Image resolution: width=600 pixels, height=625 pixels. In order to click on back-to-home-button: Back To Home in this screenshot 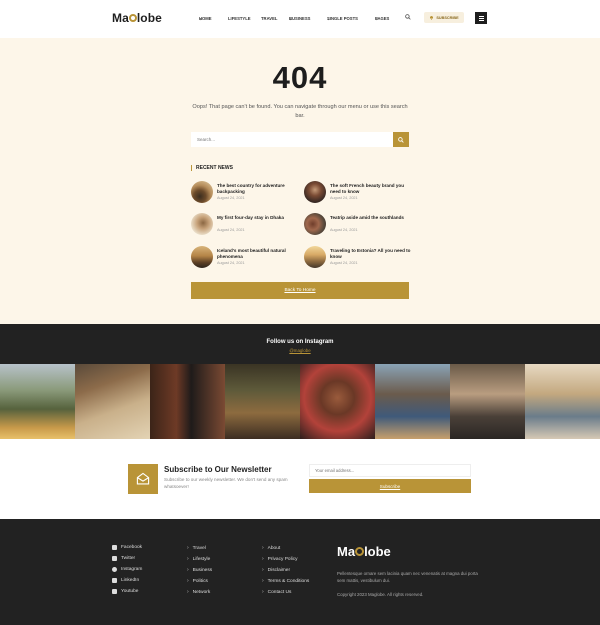, I will do `click(300, 290)`.